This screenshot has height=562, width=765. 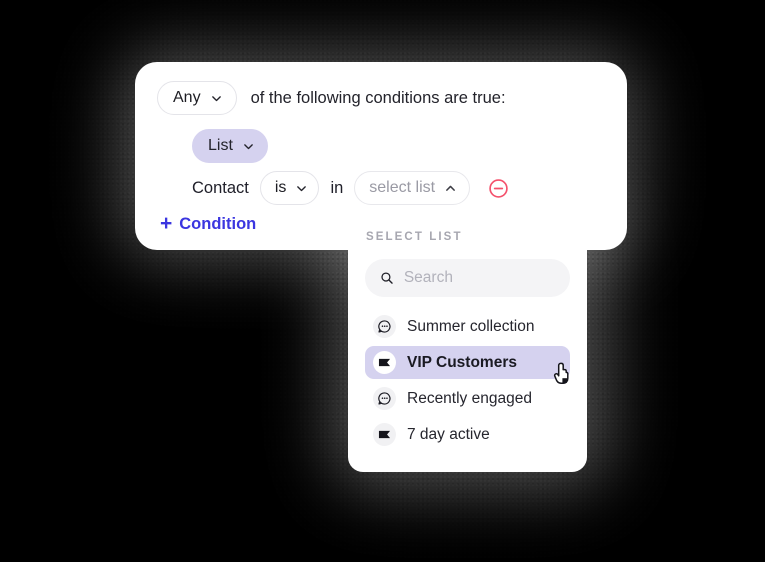 I want to click on search-icon, so click(x=387, y=278).